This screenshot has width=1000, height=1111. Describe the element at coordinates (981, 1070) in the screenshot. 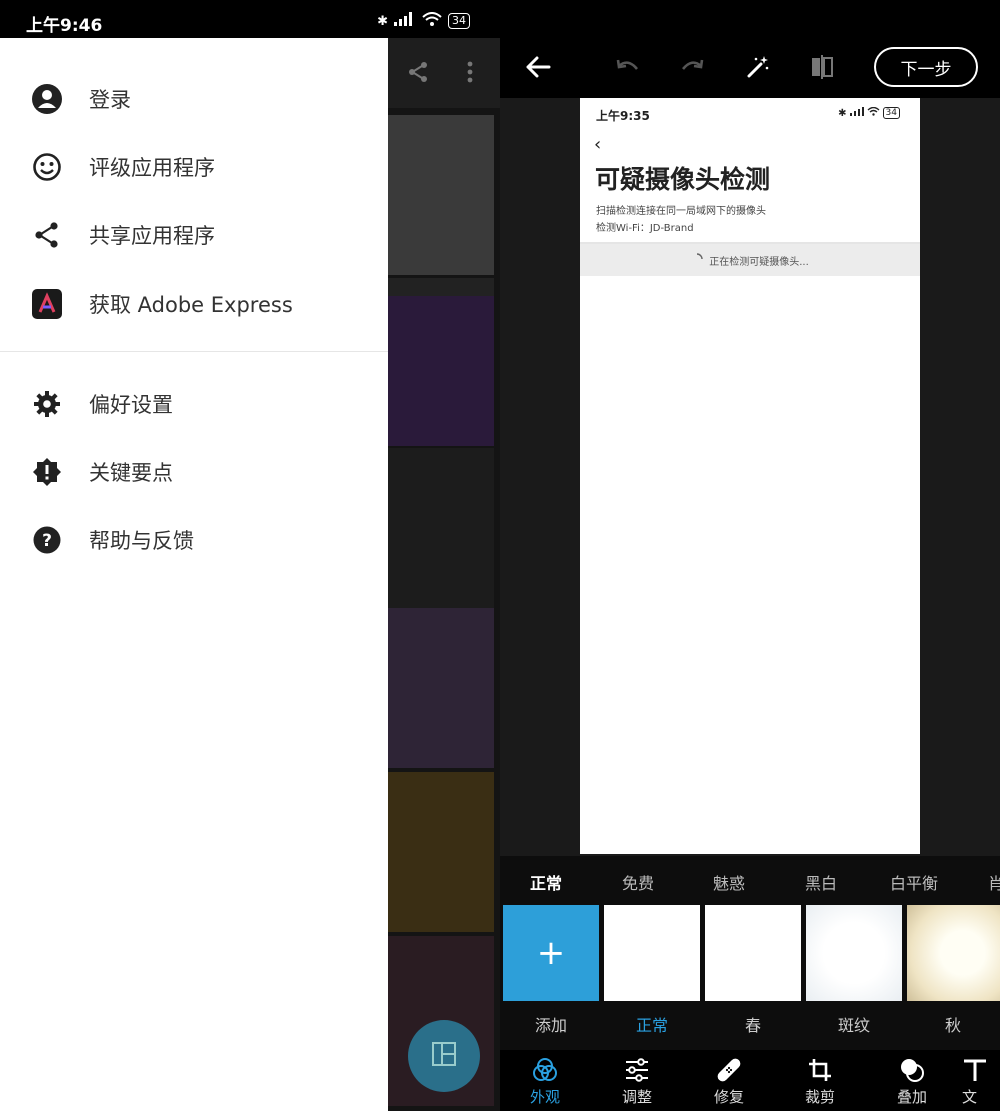

I see `text-icon` at that location.